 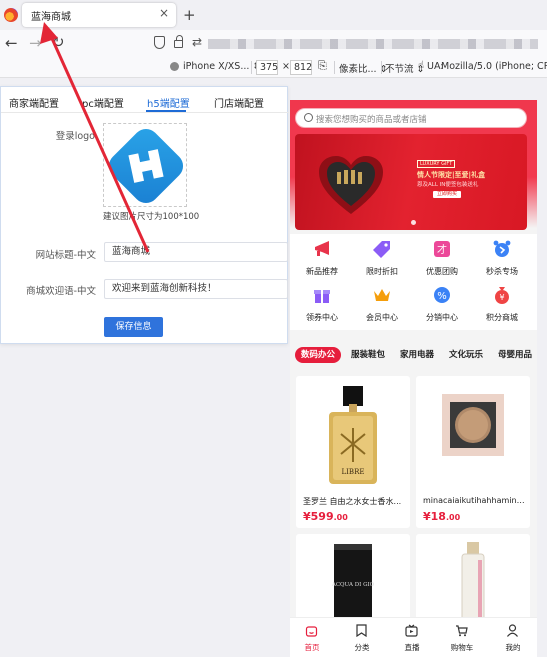 What do you see at coordinates (442, 261) in the screenshot?
I see `menu-item-group-buy: 才 优惠团购` at bounding box center [442, 261].